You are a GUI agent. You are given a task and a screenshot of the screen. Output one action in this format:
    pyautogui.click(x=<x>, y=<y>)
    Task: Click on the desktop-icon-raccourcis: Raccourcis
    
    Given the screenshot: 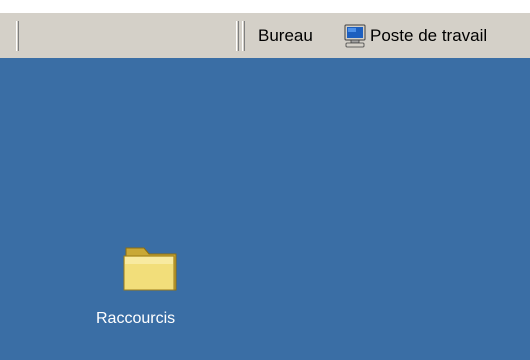 What is the action you would take?
    pyautogui.click(x=148, y=283)
    